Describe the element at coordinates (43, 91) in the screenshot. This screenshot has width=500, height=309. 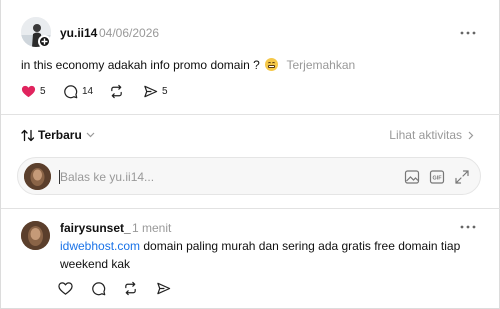
I see `like-count: 5` at that location.